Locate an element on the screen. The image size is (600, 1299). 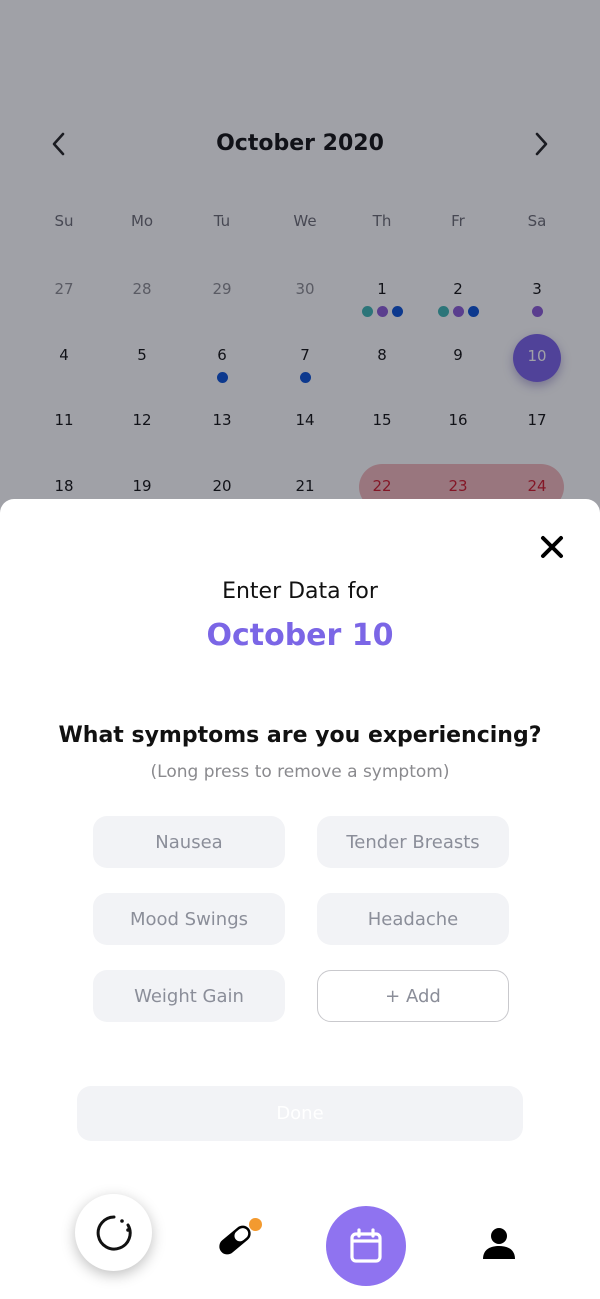
symptom-chip-tender-breasts: Tender Breasts is located at coordinates (413, 842).